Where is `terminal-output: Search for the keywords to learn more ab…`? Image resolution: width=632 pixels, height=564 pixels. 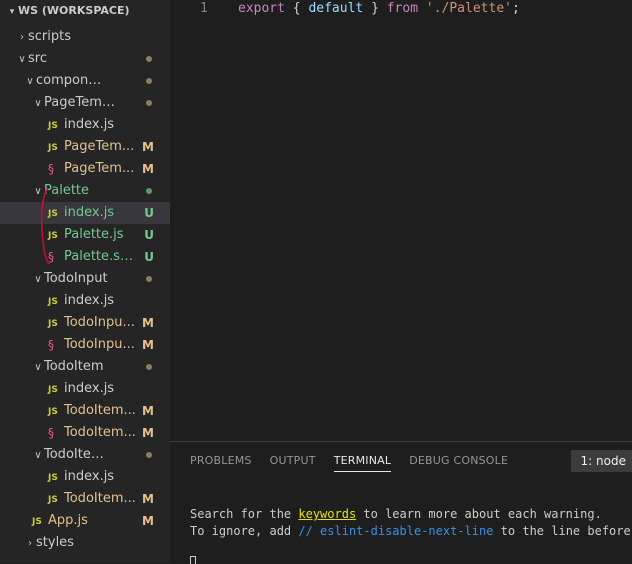 terminal-output: Search for the keywords to learn more ab… is located at coordinates (411, 523).